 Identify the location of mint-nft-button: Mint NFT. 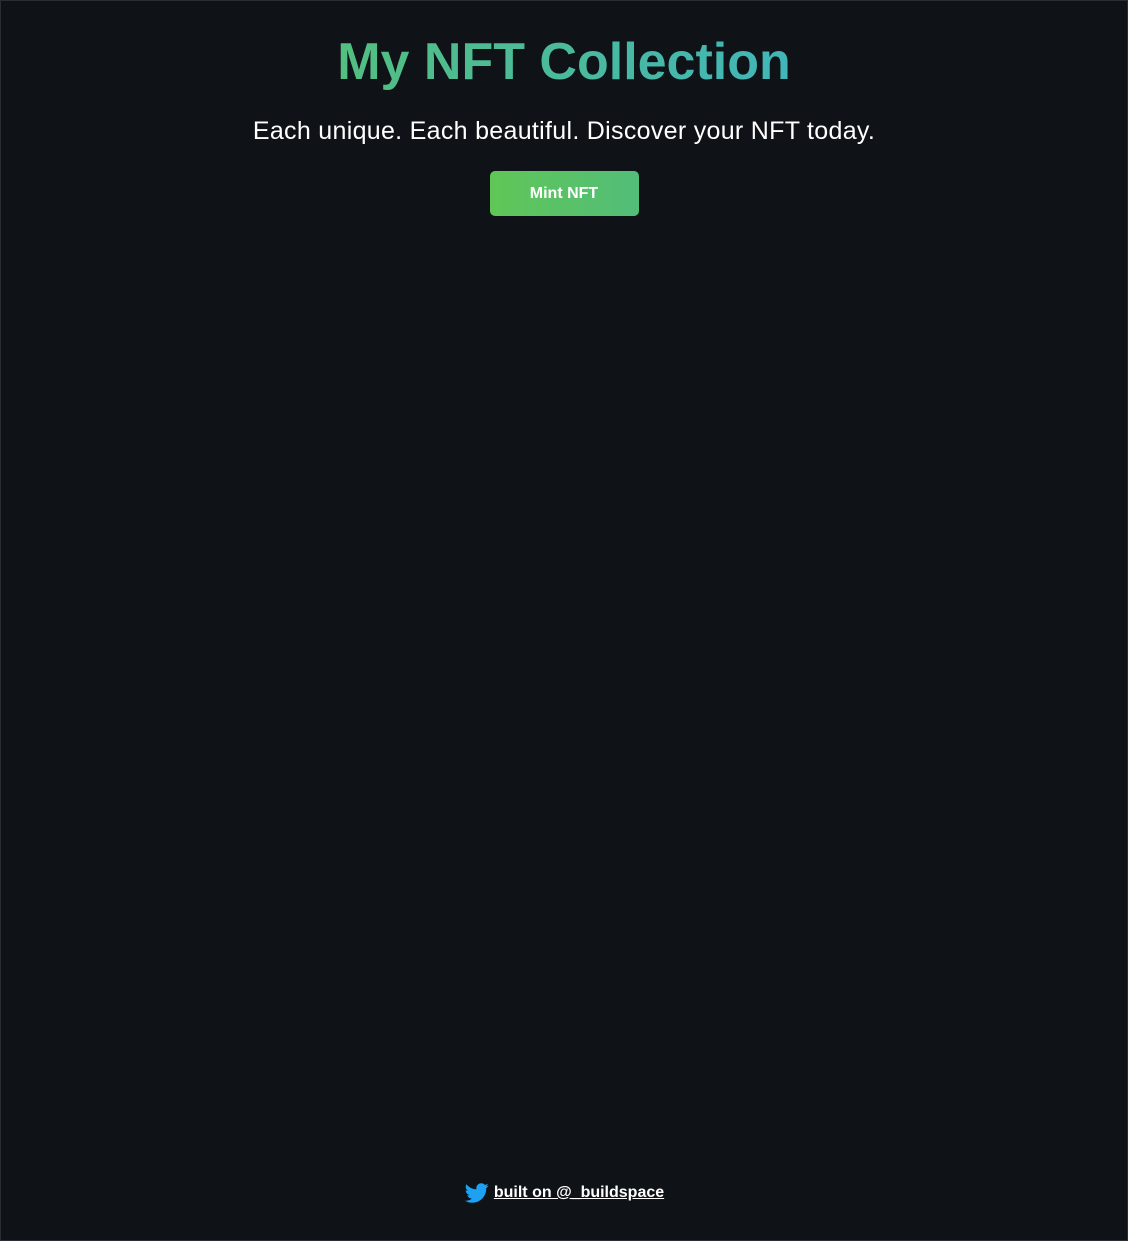
(564, 193).